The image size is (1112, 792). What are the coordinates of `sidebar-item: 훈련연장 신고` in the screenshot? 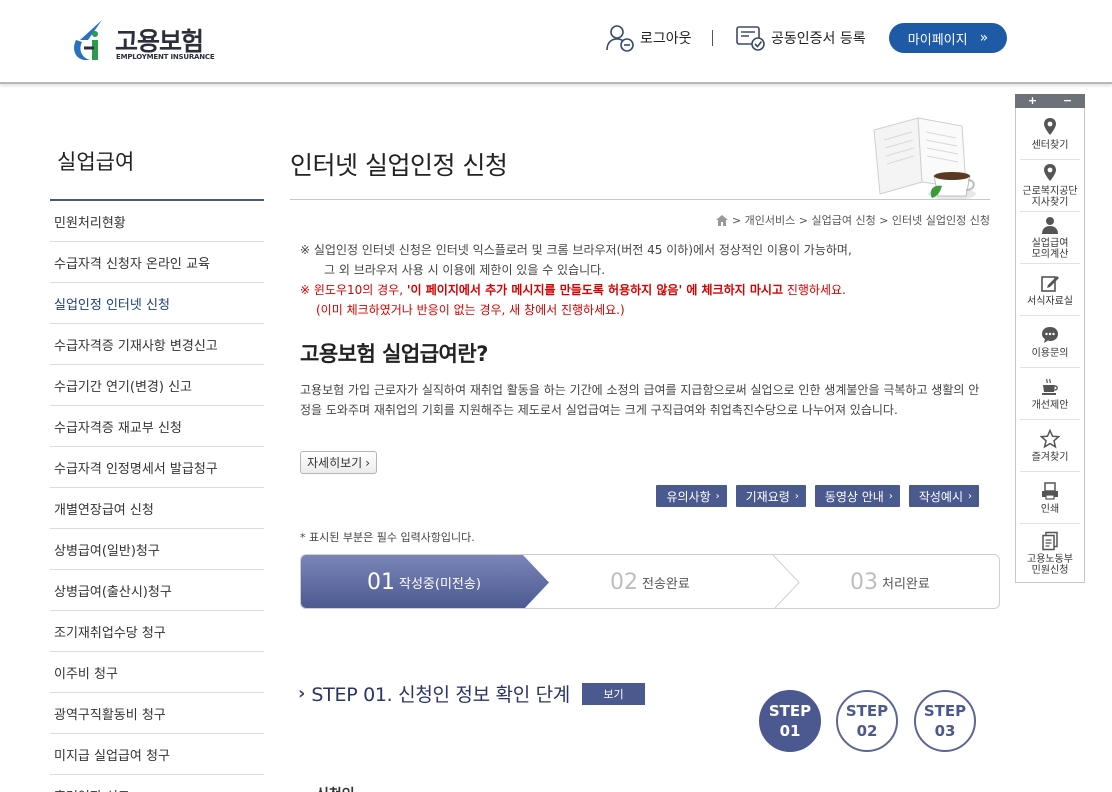 It's located at (157, 783).